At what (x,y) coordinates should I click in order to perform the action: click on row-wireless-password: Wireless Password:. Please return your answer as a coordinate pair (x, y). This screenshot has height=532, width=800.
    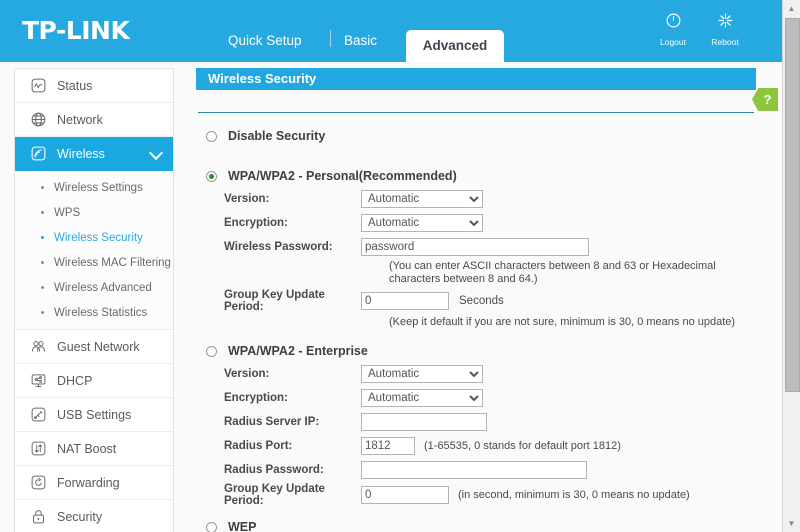
    Looking at the image, I should click on (476, 246).